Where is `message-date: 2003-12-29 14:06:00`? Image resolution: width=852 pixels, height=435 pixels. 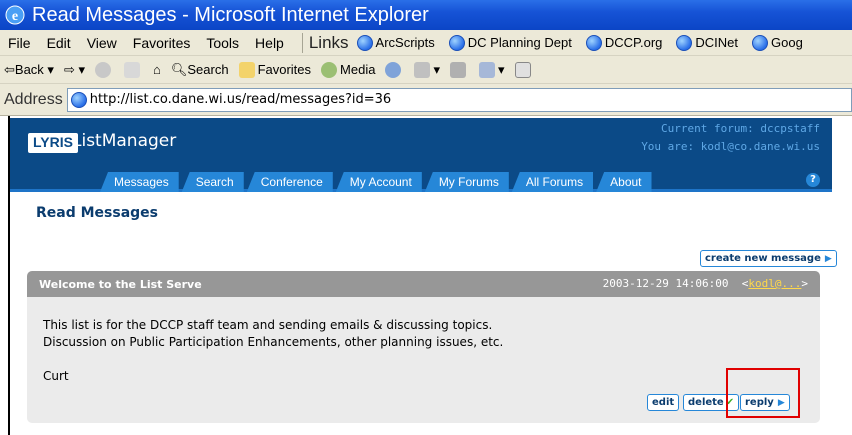 message-date: 2003-12-29 14:06:00 is located at coordinates (665, 283).